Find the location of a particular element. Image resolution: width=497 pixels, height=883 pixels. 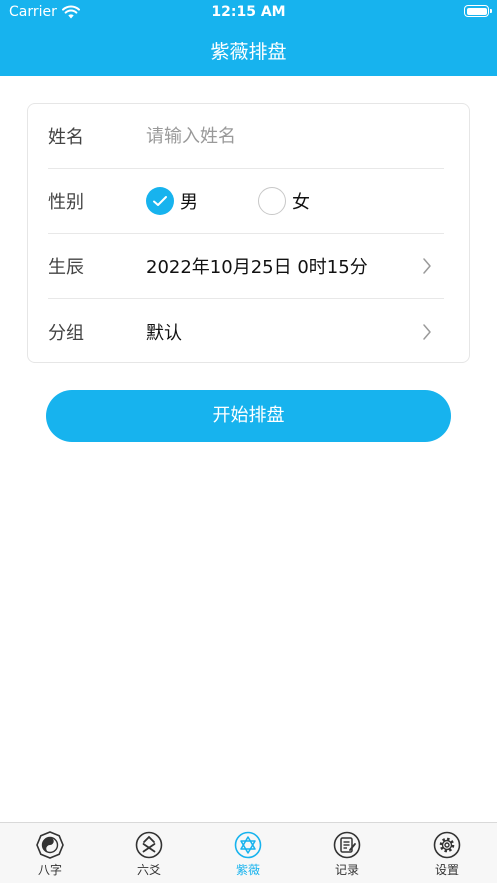

tab-records: 记录 is located at coordinates (347, 853).